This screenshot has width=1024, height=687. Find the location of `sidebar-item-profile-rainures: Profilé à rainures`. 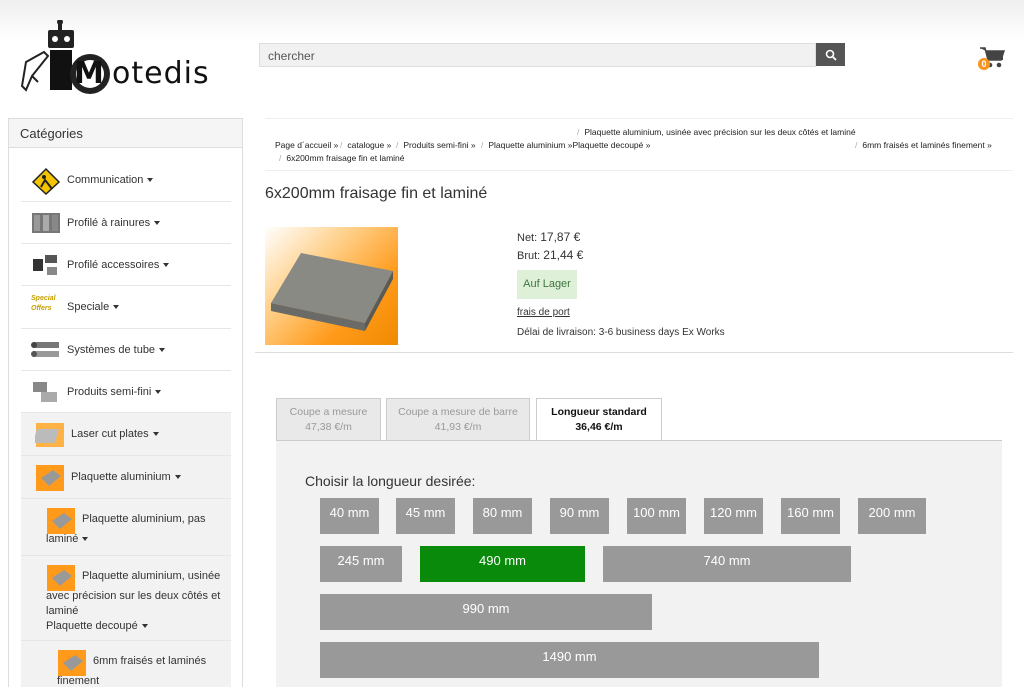

sidebar-item-profile-rainures: Profilé à rainures is located at coordinates (126, 223).